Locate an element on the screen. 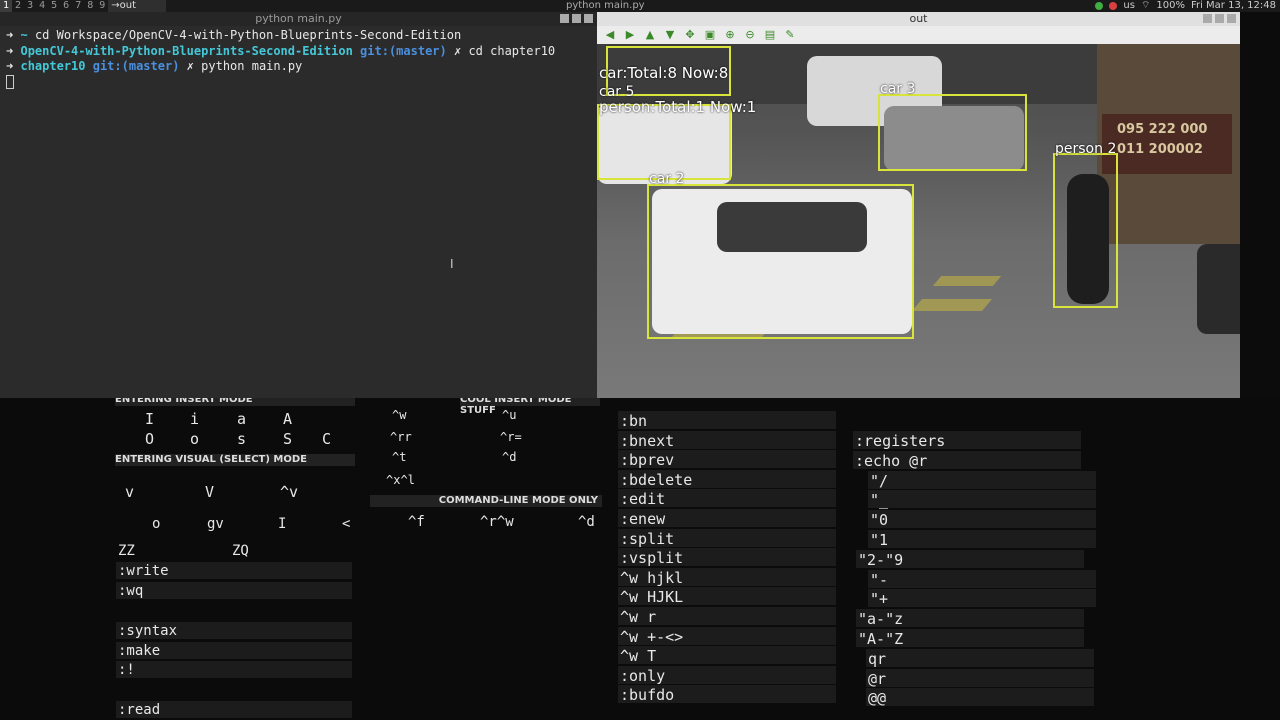  system-tray: us ⌔ 100% Fri Mar 13, 12:48 is located at coordinates (1185, 6).